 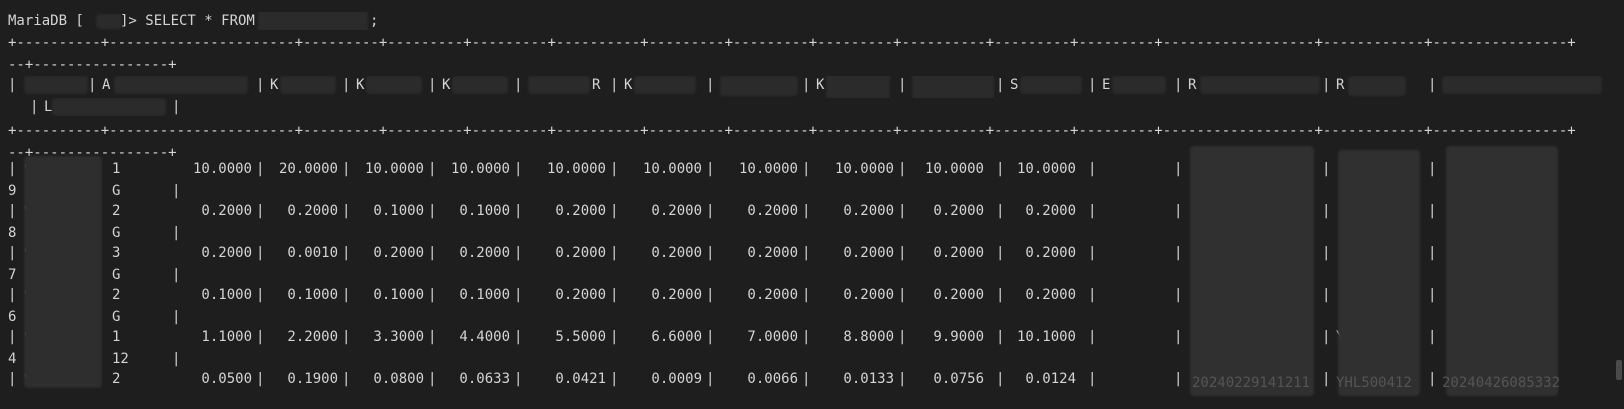 I want to click on sql-prompt-line: MariaDB [ ]> SELECT * FROM ;, so click(x=808, y=21).